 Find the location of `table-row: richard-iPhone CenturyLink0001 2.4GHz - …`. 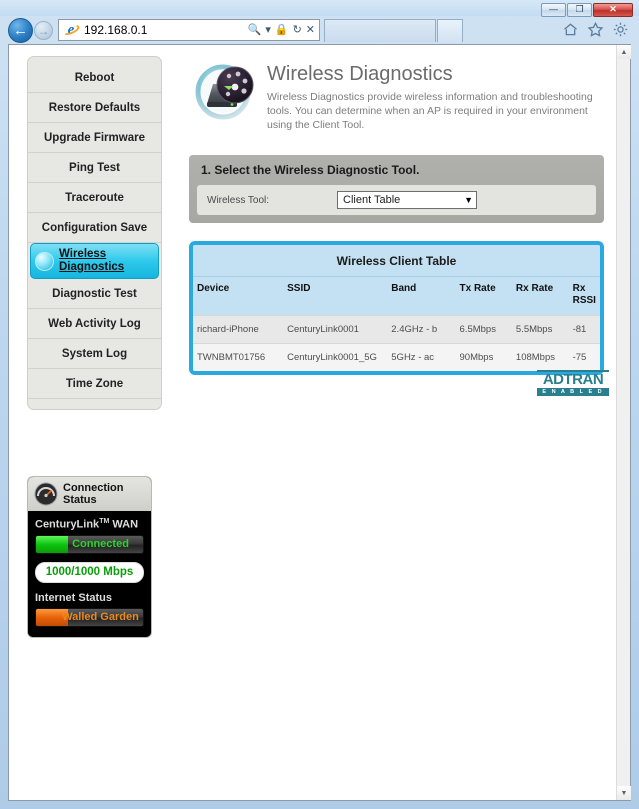

table-row: richard-iPhone CenturyLink0001 2.4GHz - … is located at coordinates (396, 329).